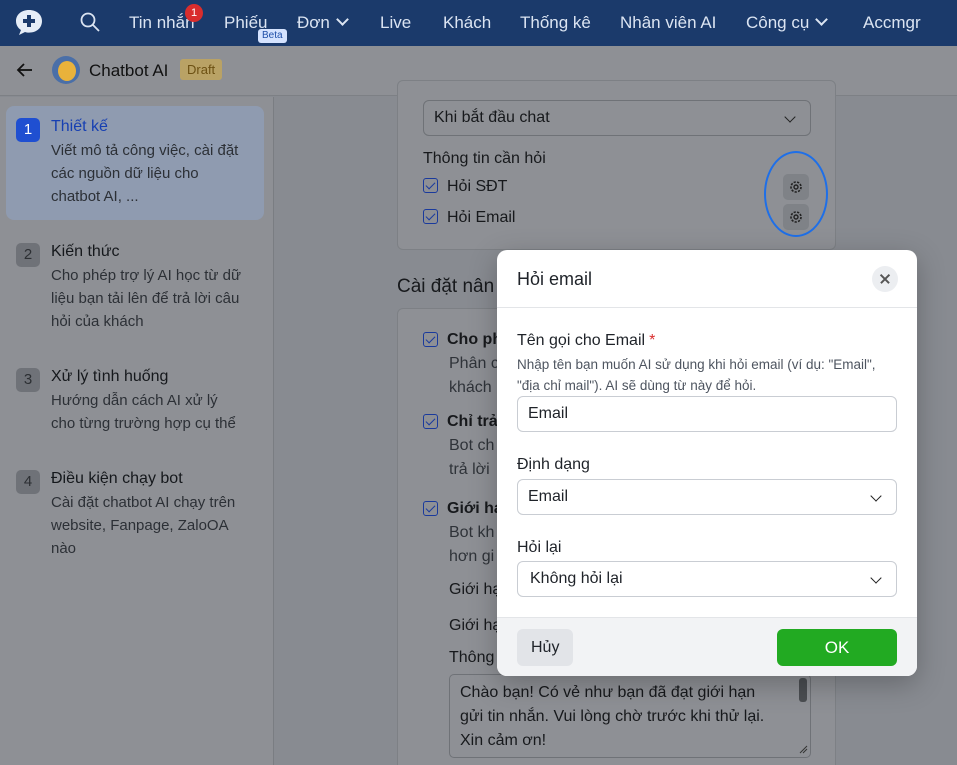  Describe the element at coordinates (430, 421) in the screenshot. I see `option2-checkbox` at that location.